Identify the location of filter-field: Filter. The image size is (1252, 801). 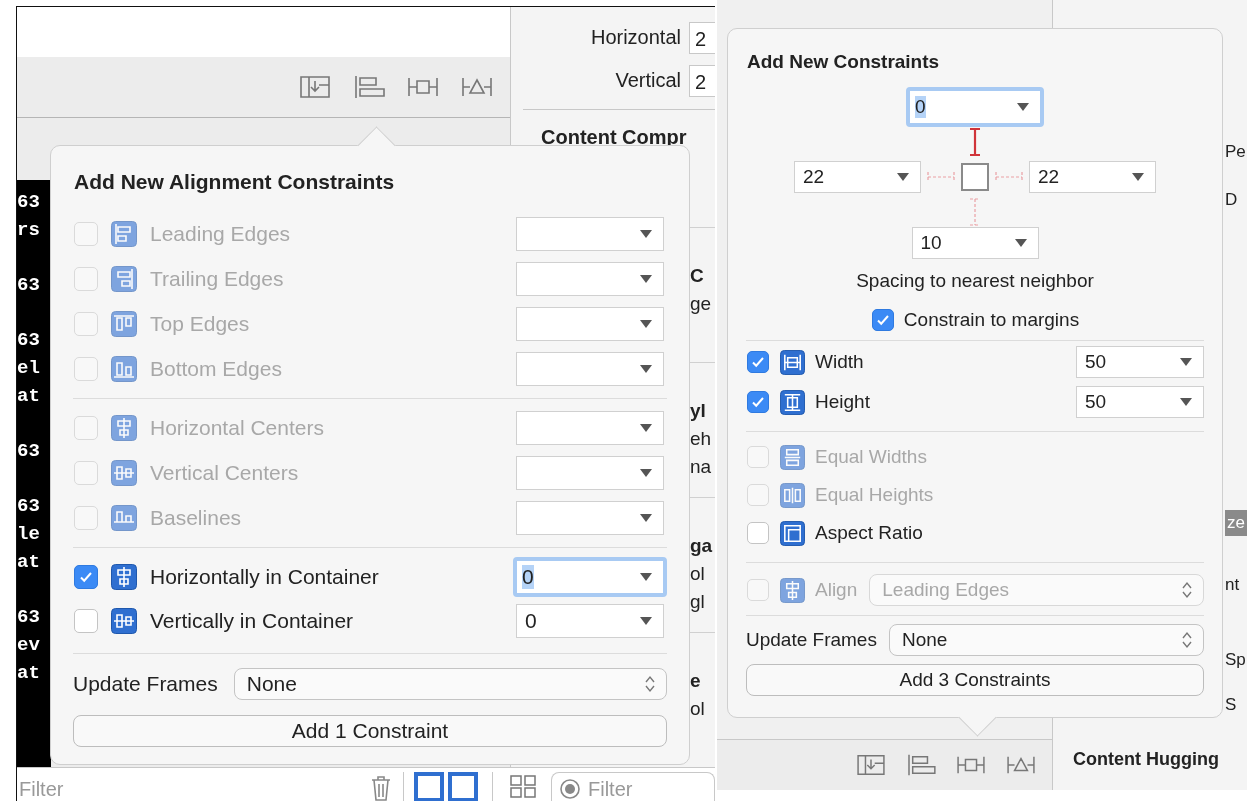
(173, 784).